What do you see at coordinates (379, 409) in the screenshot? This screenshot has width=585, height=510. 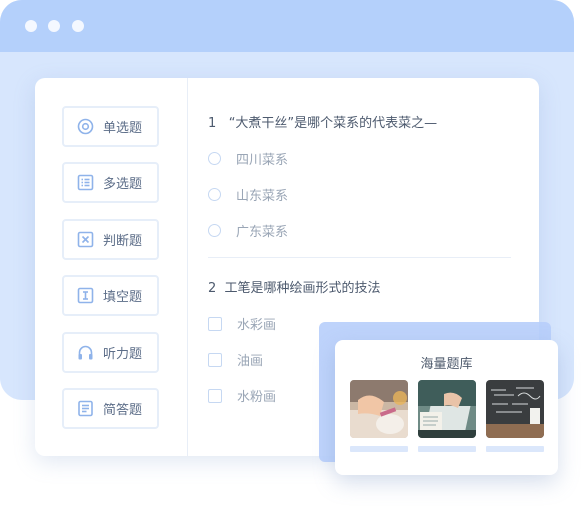 I see `study-desk-photo` at bounding box center [379, 409].